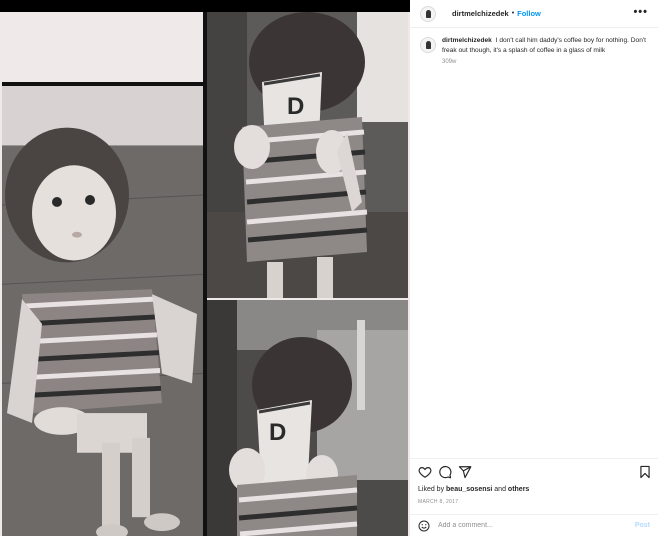  I want to click on mug-letter: D, so click(295, 106).